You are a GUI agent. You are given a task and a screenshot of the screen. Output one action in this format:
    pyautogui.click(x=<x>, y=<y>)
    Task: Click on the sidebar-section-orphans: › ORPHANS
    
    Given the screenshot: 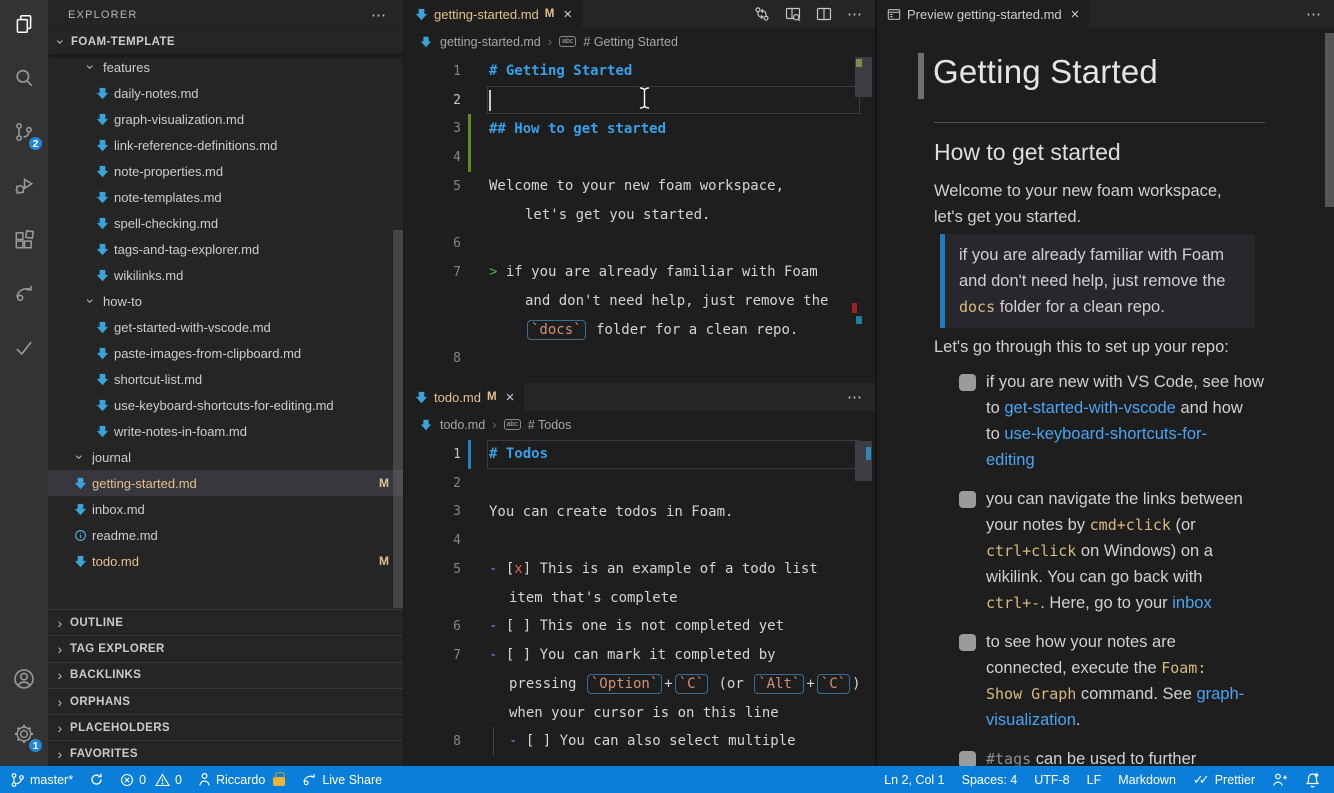 What is the action you would take?
    pyautogui.click(x=225, y=700)
    